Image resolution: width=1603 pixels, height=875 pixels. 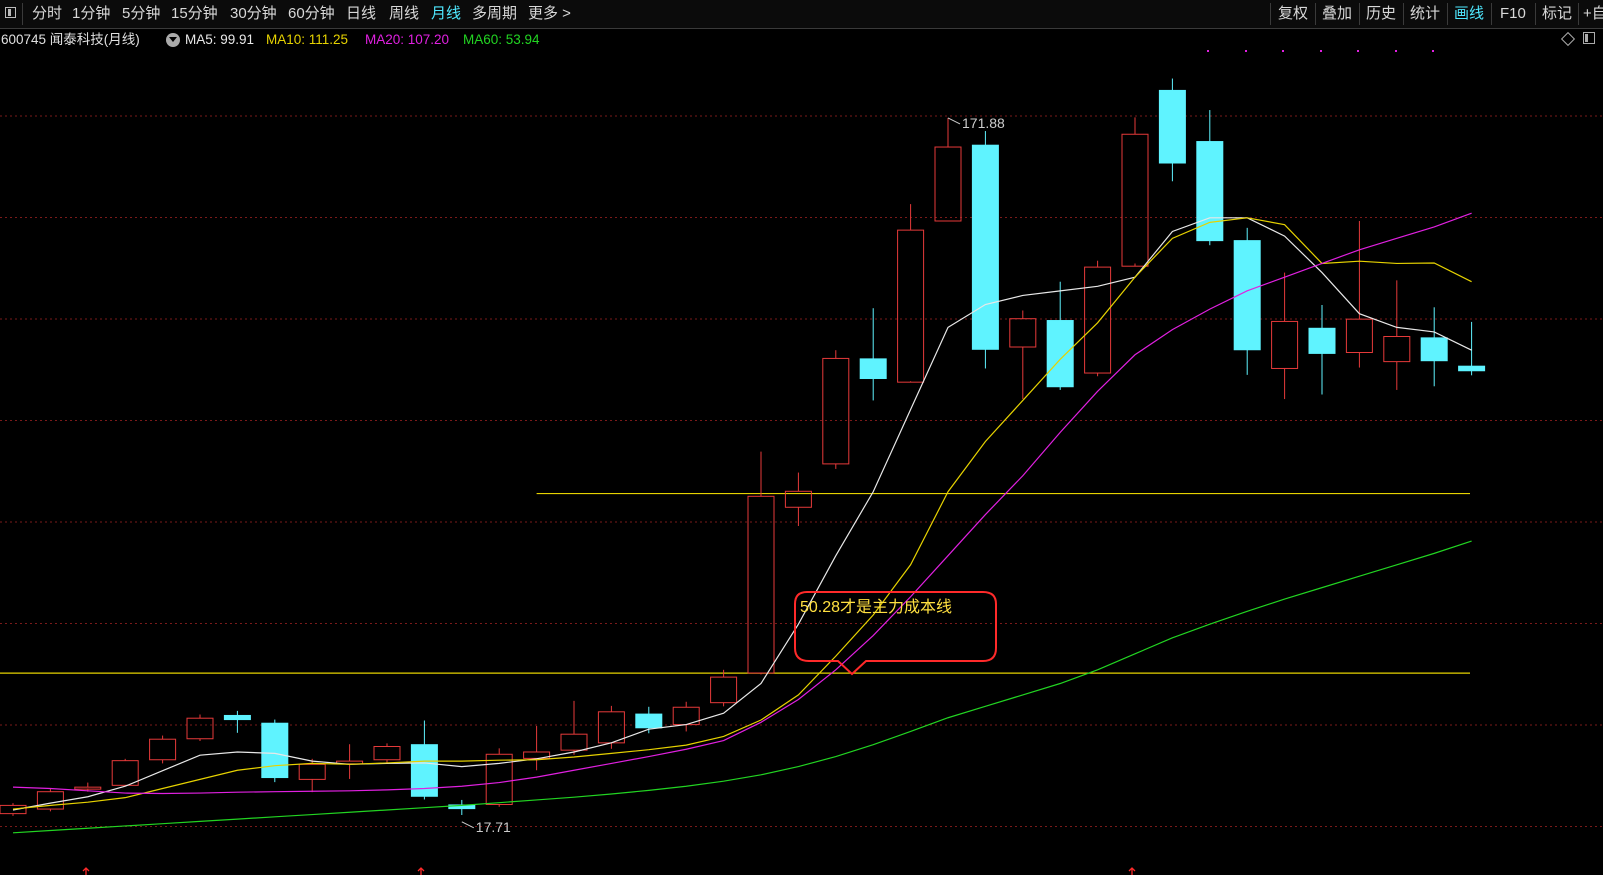 I want to click on annotation-text: 50.28才是主力成本线, so click(x=876, y=607).